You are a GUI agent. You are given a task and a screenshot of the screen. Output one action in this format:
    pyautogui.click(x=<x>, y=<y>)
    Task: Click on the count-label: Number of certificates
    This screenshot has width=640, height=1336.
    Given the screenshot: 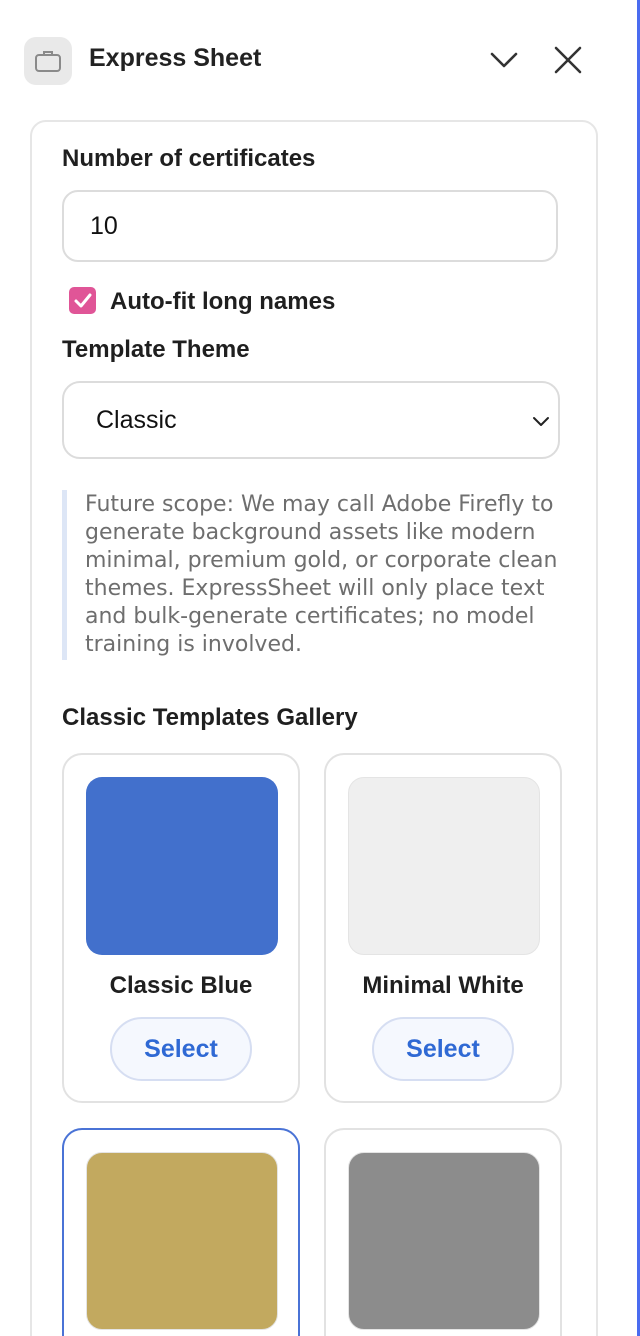 What is the action you would take?
    pyautogui.click(x=189, y=158)
    